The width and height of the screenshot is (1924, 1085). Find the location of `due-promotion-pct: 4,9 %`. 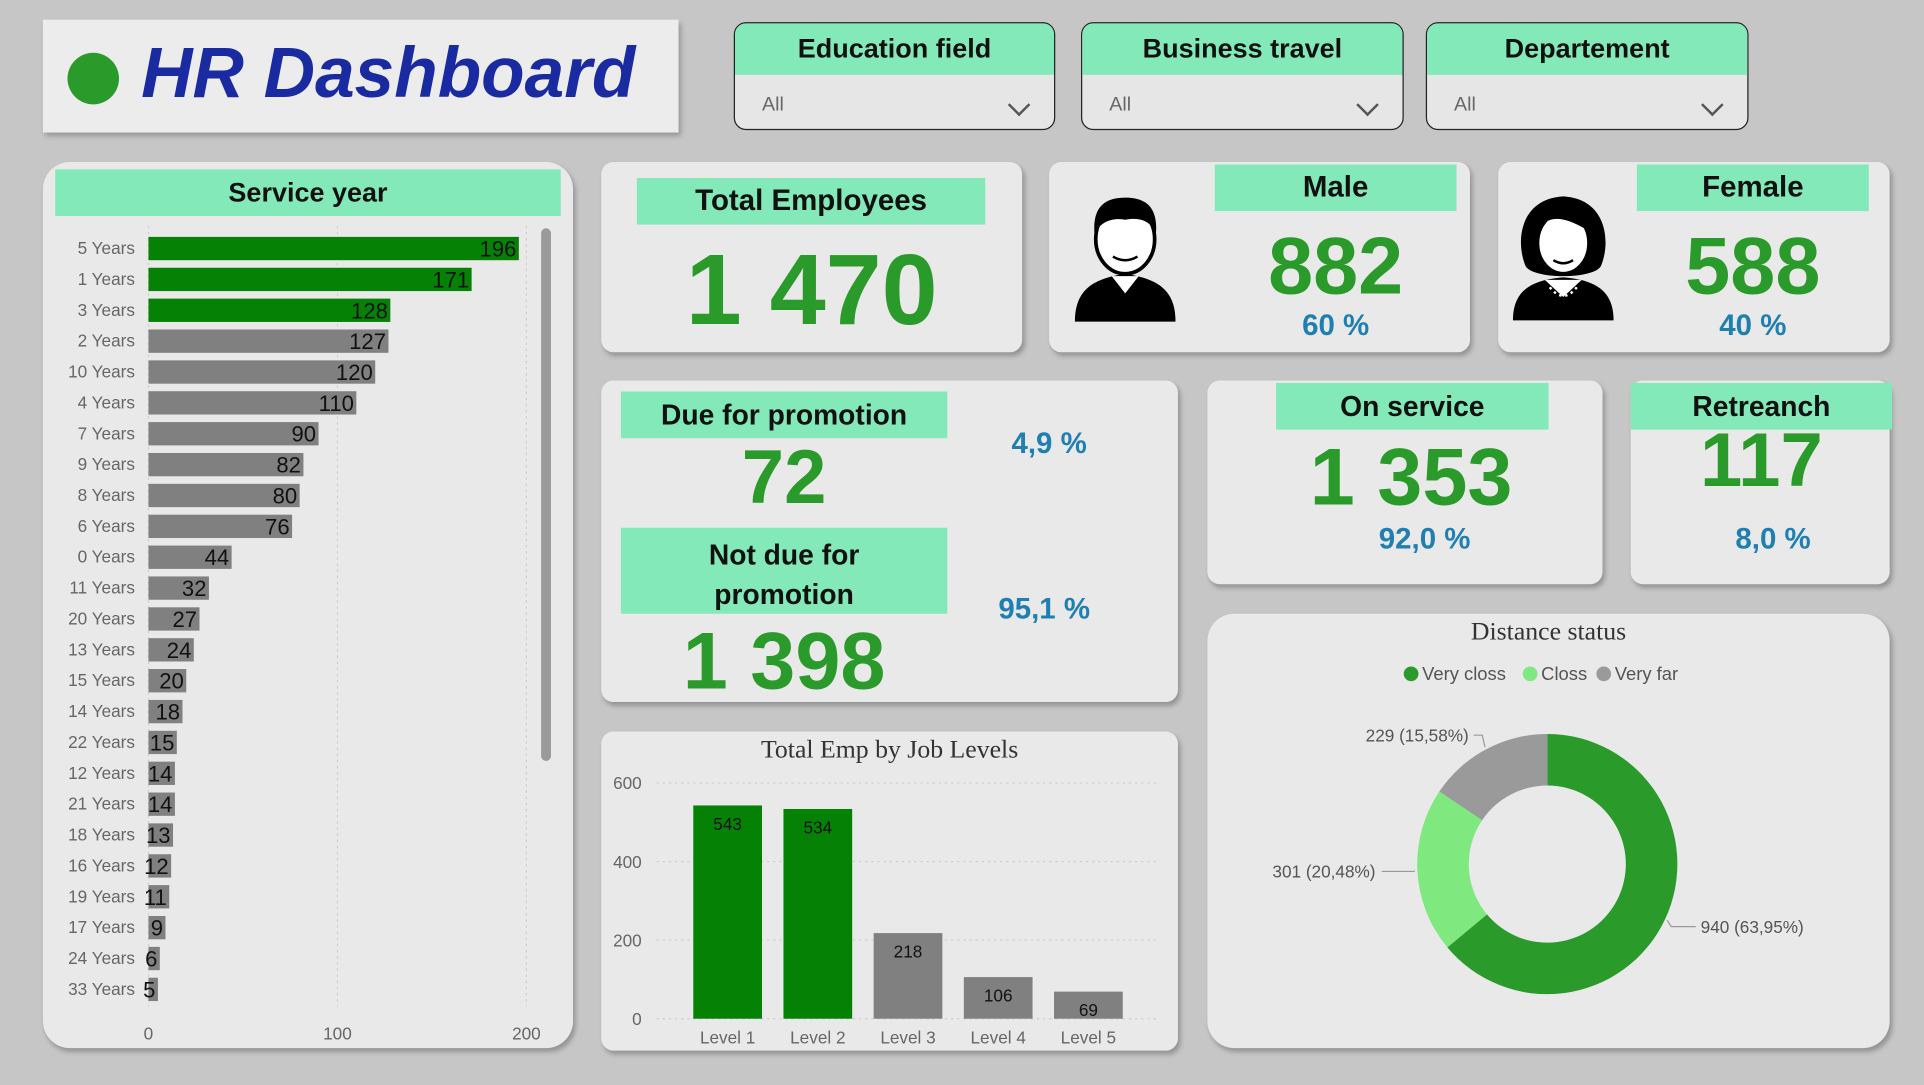

due-promotion-pct: 4,9 % is located at coordinates (1049, 444).